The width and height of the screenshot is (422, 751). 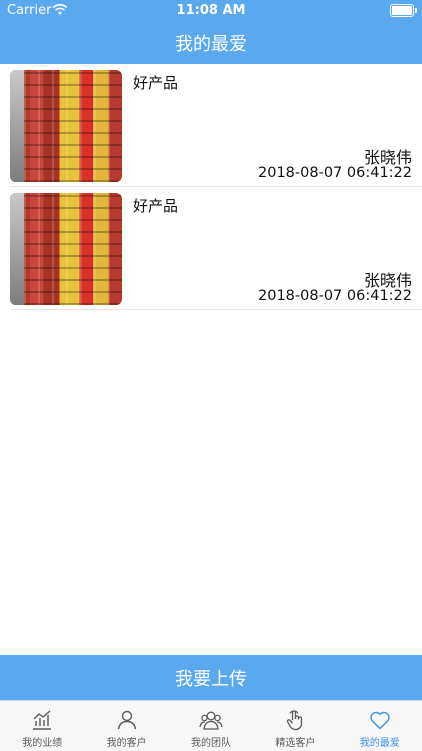 I want to click on status-bar: Carrier 11:08 AM, so click(x=211, y=11).